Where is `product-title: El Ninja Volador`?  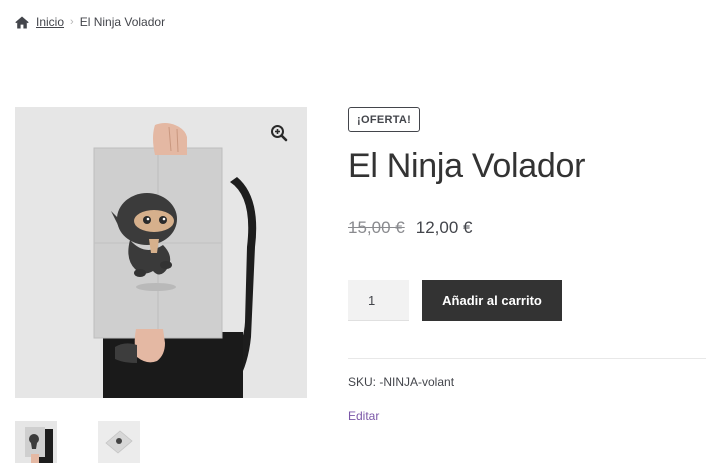 product-title: El Ninja Volador is located at coordinates (467, 166).